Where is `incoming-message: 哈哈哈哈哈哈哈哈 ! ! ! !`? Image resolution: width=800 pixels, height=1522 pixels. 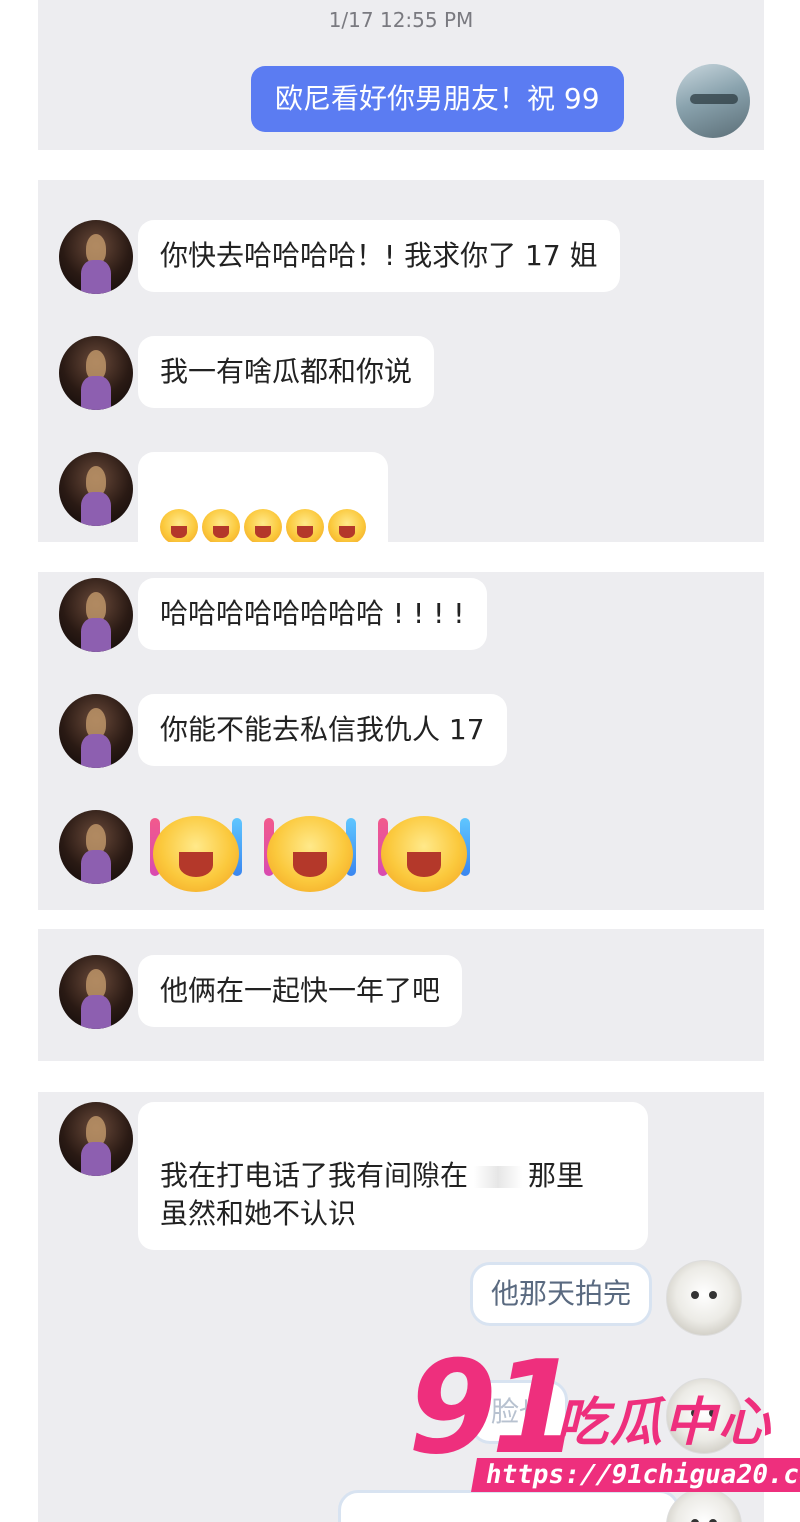 incoming-message: 哈哈哈哈哈哈哈哈 ! ! ! ! is located at coordinates (312, 614).